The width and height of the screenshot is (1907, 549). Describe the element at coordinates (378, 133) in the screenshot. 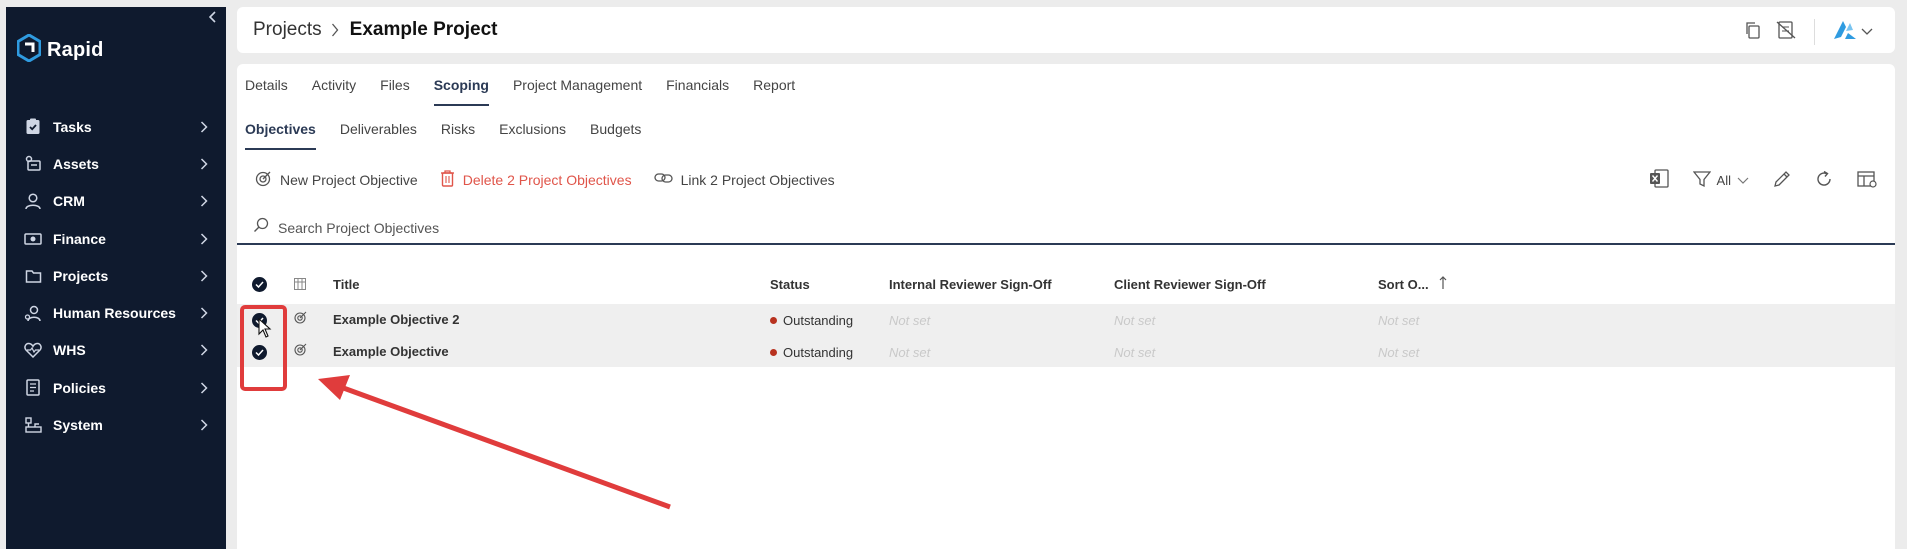

I see `subtab-deliverables: Deliverables` at that location.